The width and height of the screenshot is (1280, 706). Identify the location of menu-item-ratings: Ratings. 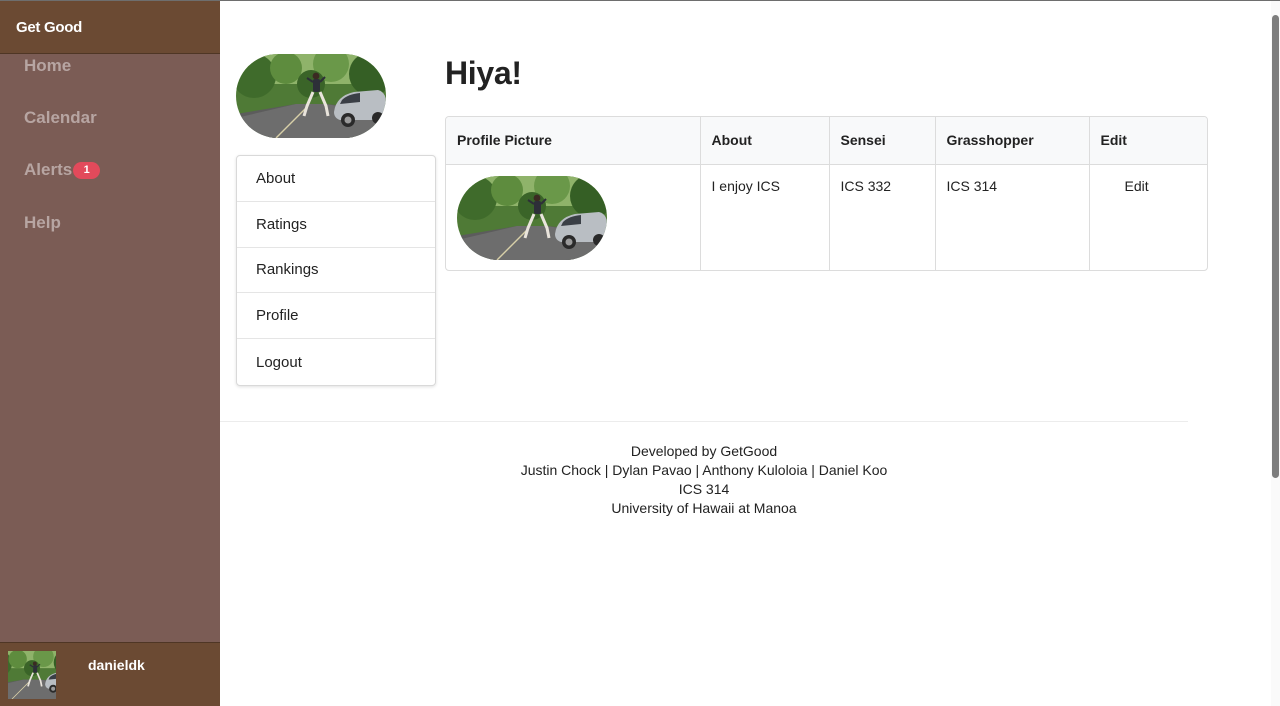
(336, 225).